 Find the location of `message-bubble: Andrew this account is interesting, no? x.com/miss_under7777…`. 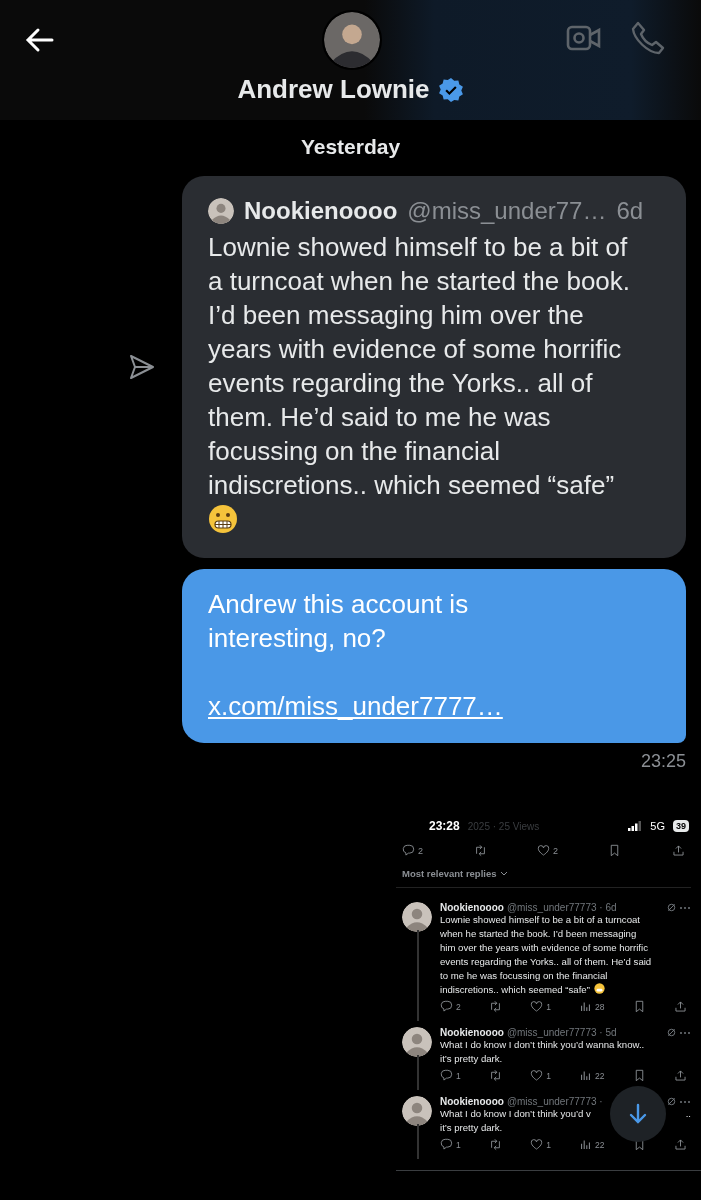

message-bubble: Andrew this account is interesting, no? x.com/miss_under7777… is located at coordinates (434, 656).